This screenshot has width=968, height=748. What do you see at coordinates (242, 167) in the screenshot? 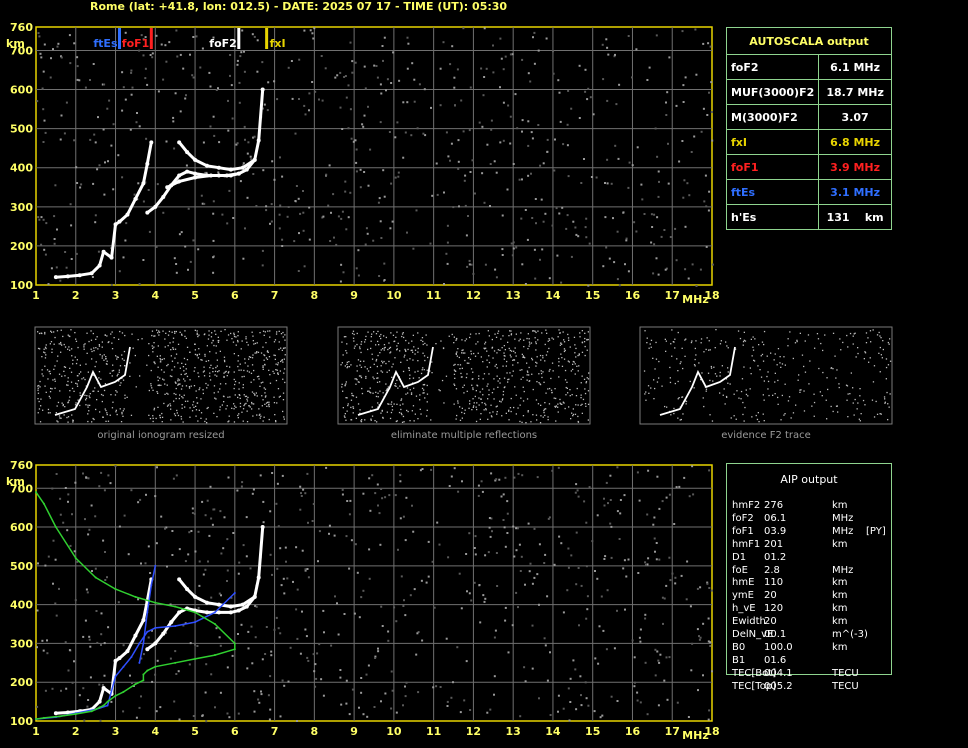
I see `trace-point` at bounding box center [242, 167].